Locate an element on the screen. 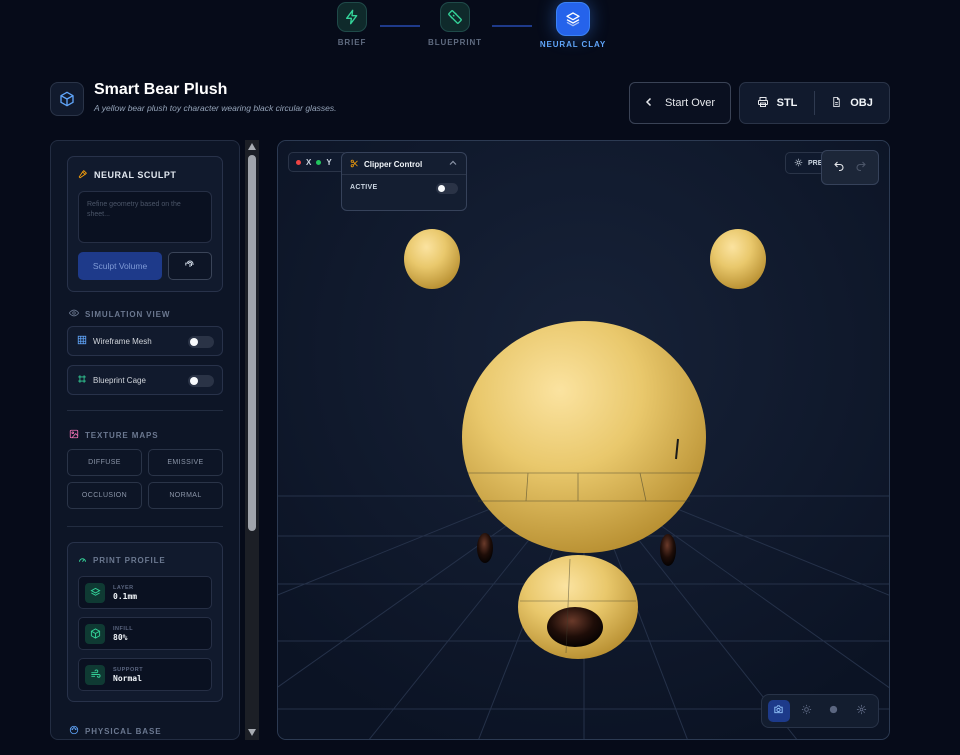  y-axis-dot is located at coordinates (319, 162).